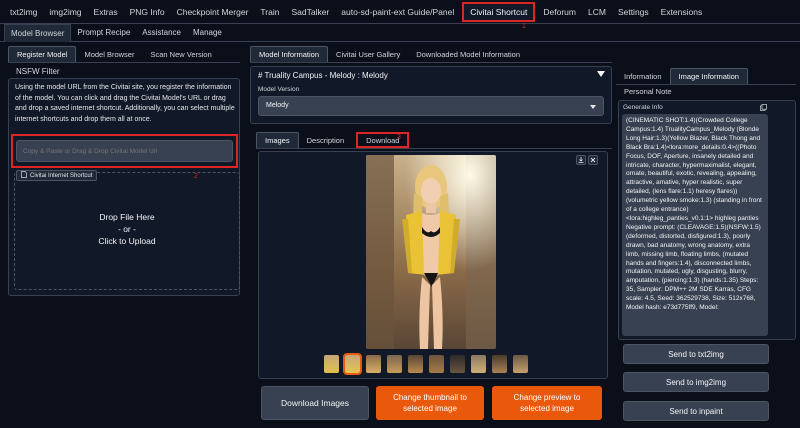 This screenshot has width=800, height=428. Describe the element at coordinates (161, 33) in the screenshot. I see `tab-assistance: Assistance` at that location.